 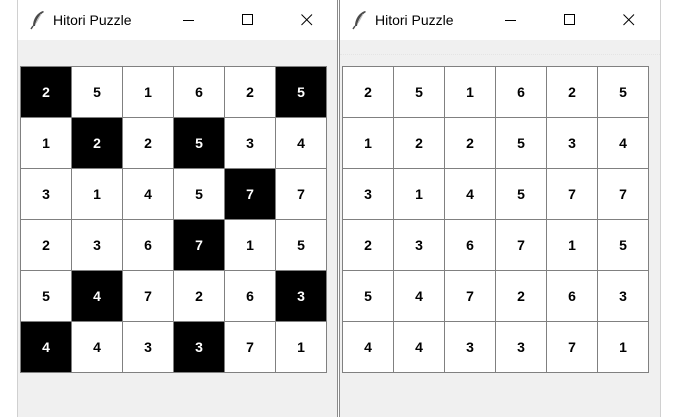 I want to click on divider, so click(x=500, y=54).